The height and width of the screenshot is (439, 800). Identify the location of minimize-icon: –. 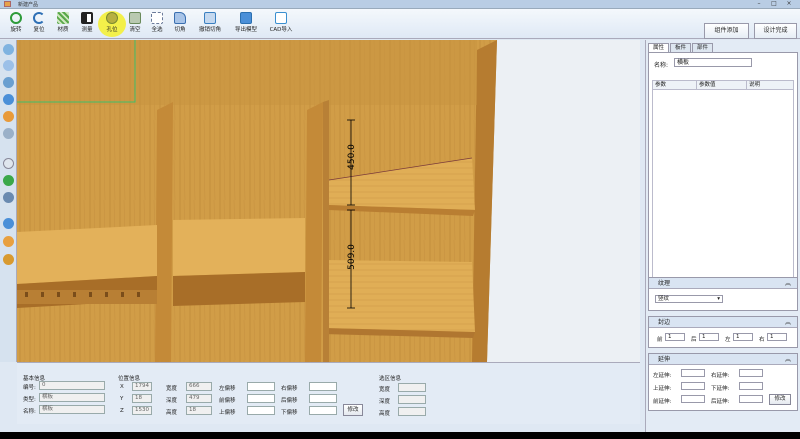
(759, 4).